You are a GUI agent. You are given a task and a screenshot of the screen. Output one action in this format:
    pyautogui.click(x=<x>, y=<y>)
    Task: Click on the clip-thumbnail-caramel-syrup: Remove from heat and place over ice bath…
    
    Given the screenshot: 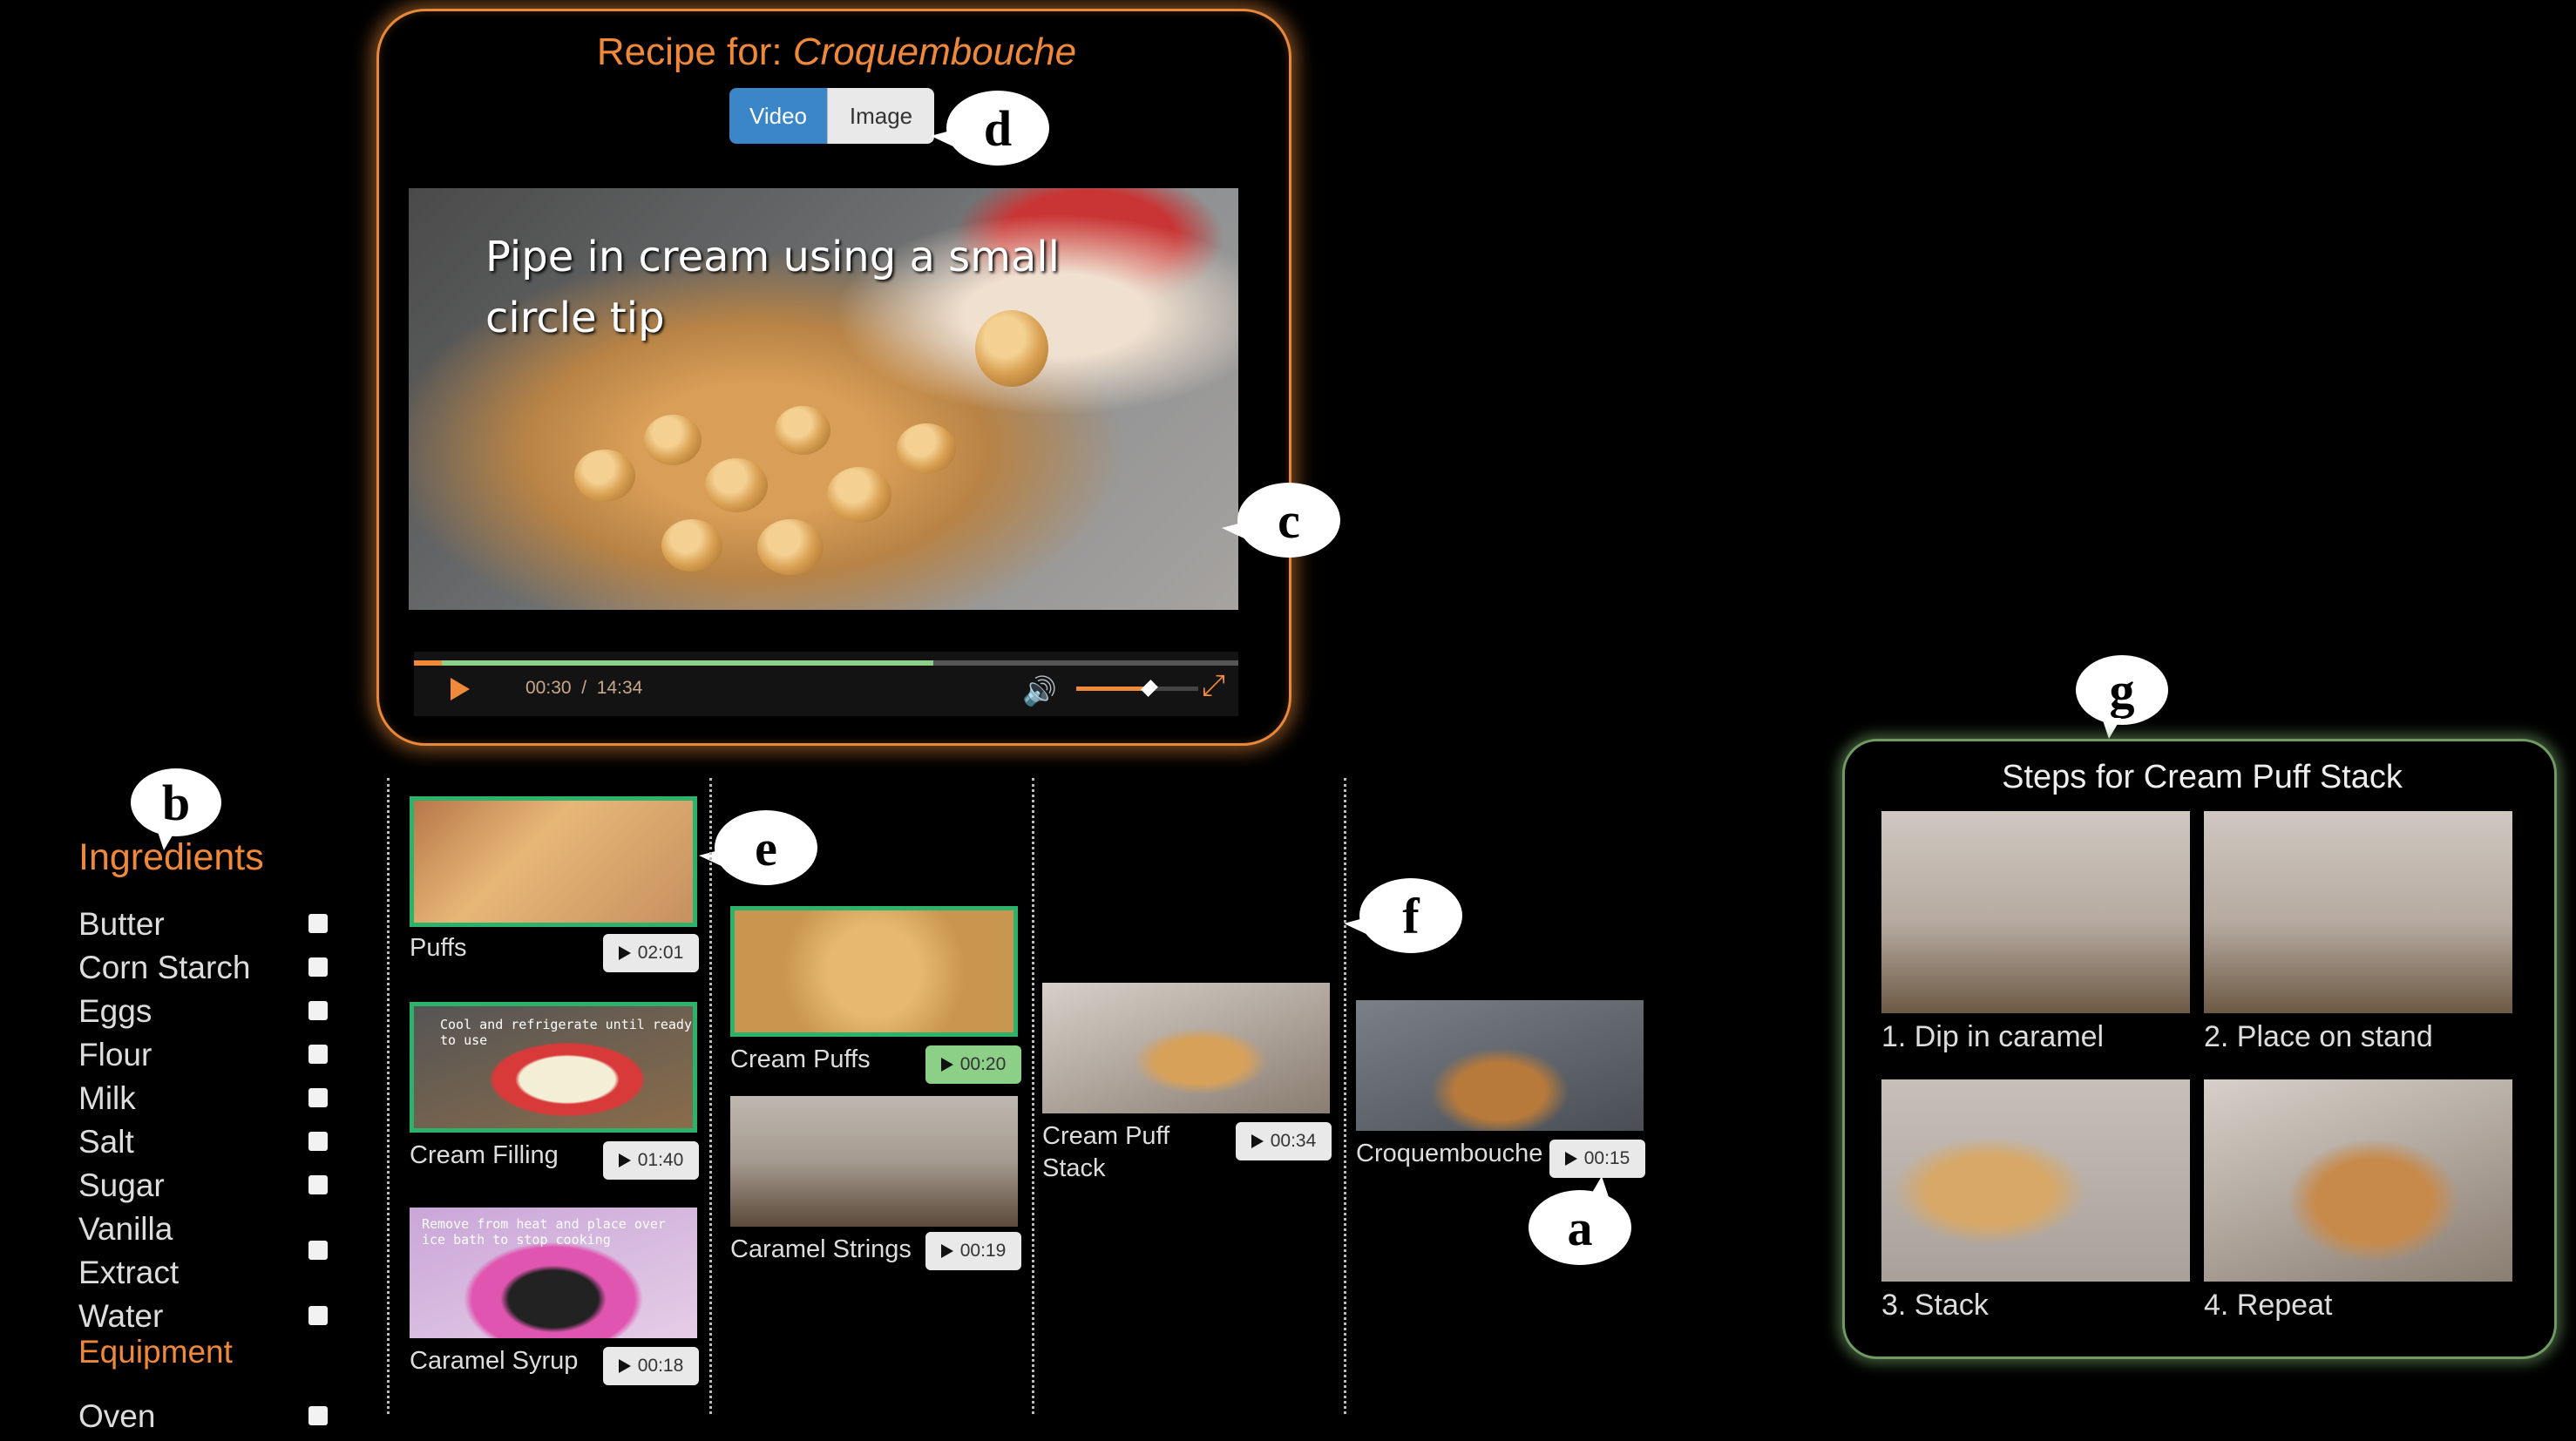 What is the action you would take?
    pyautogui.click(x=554, y=1273)
    